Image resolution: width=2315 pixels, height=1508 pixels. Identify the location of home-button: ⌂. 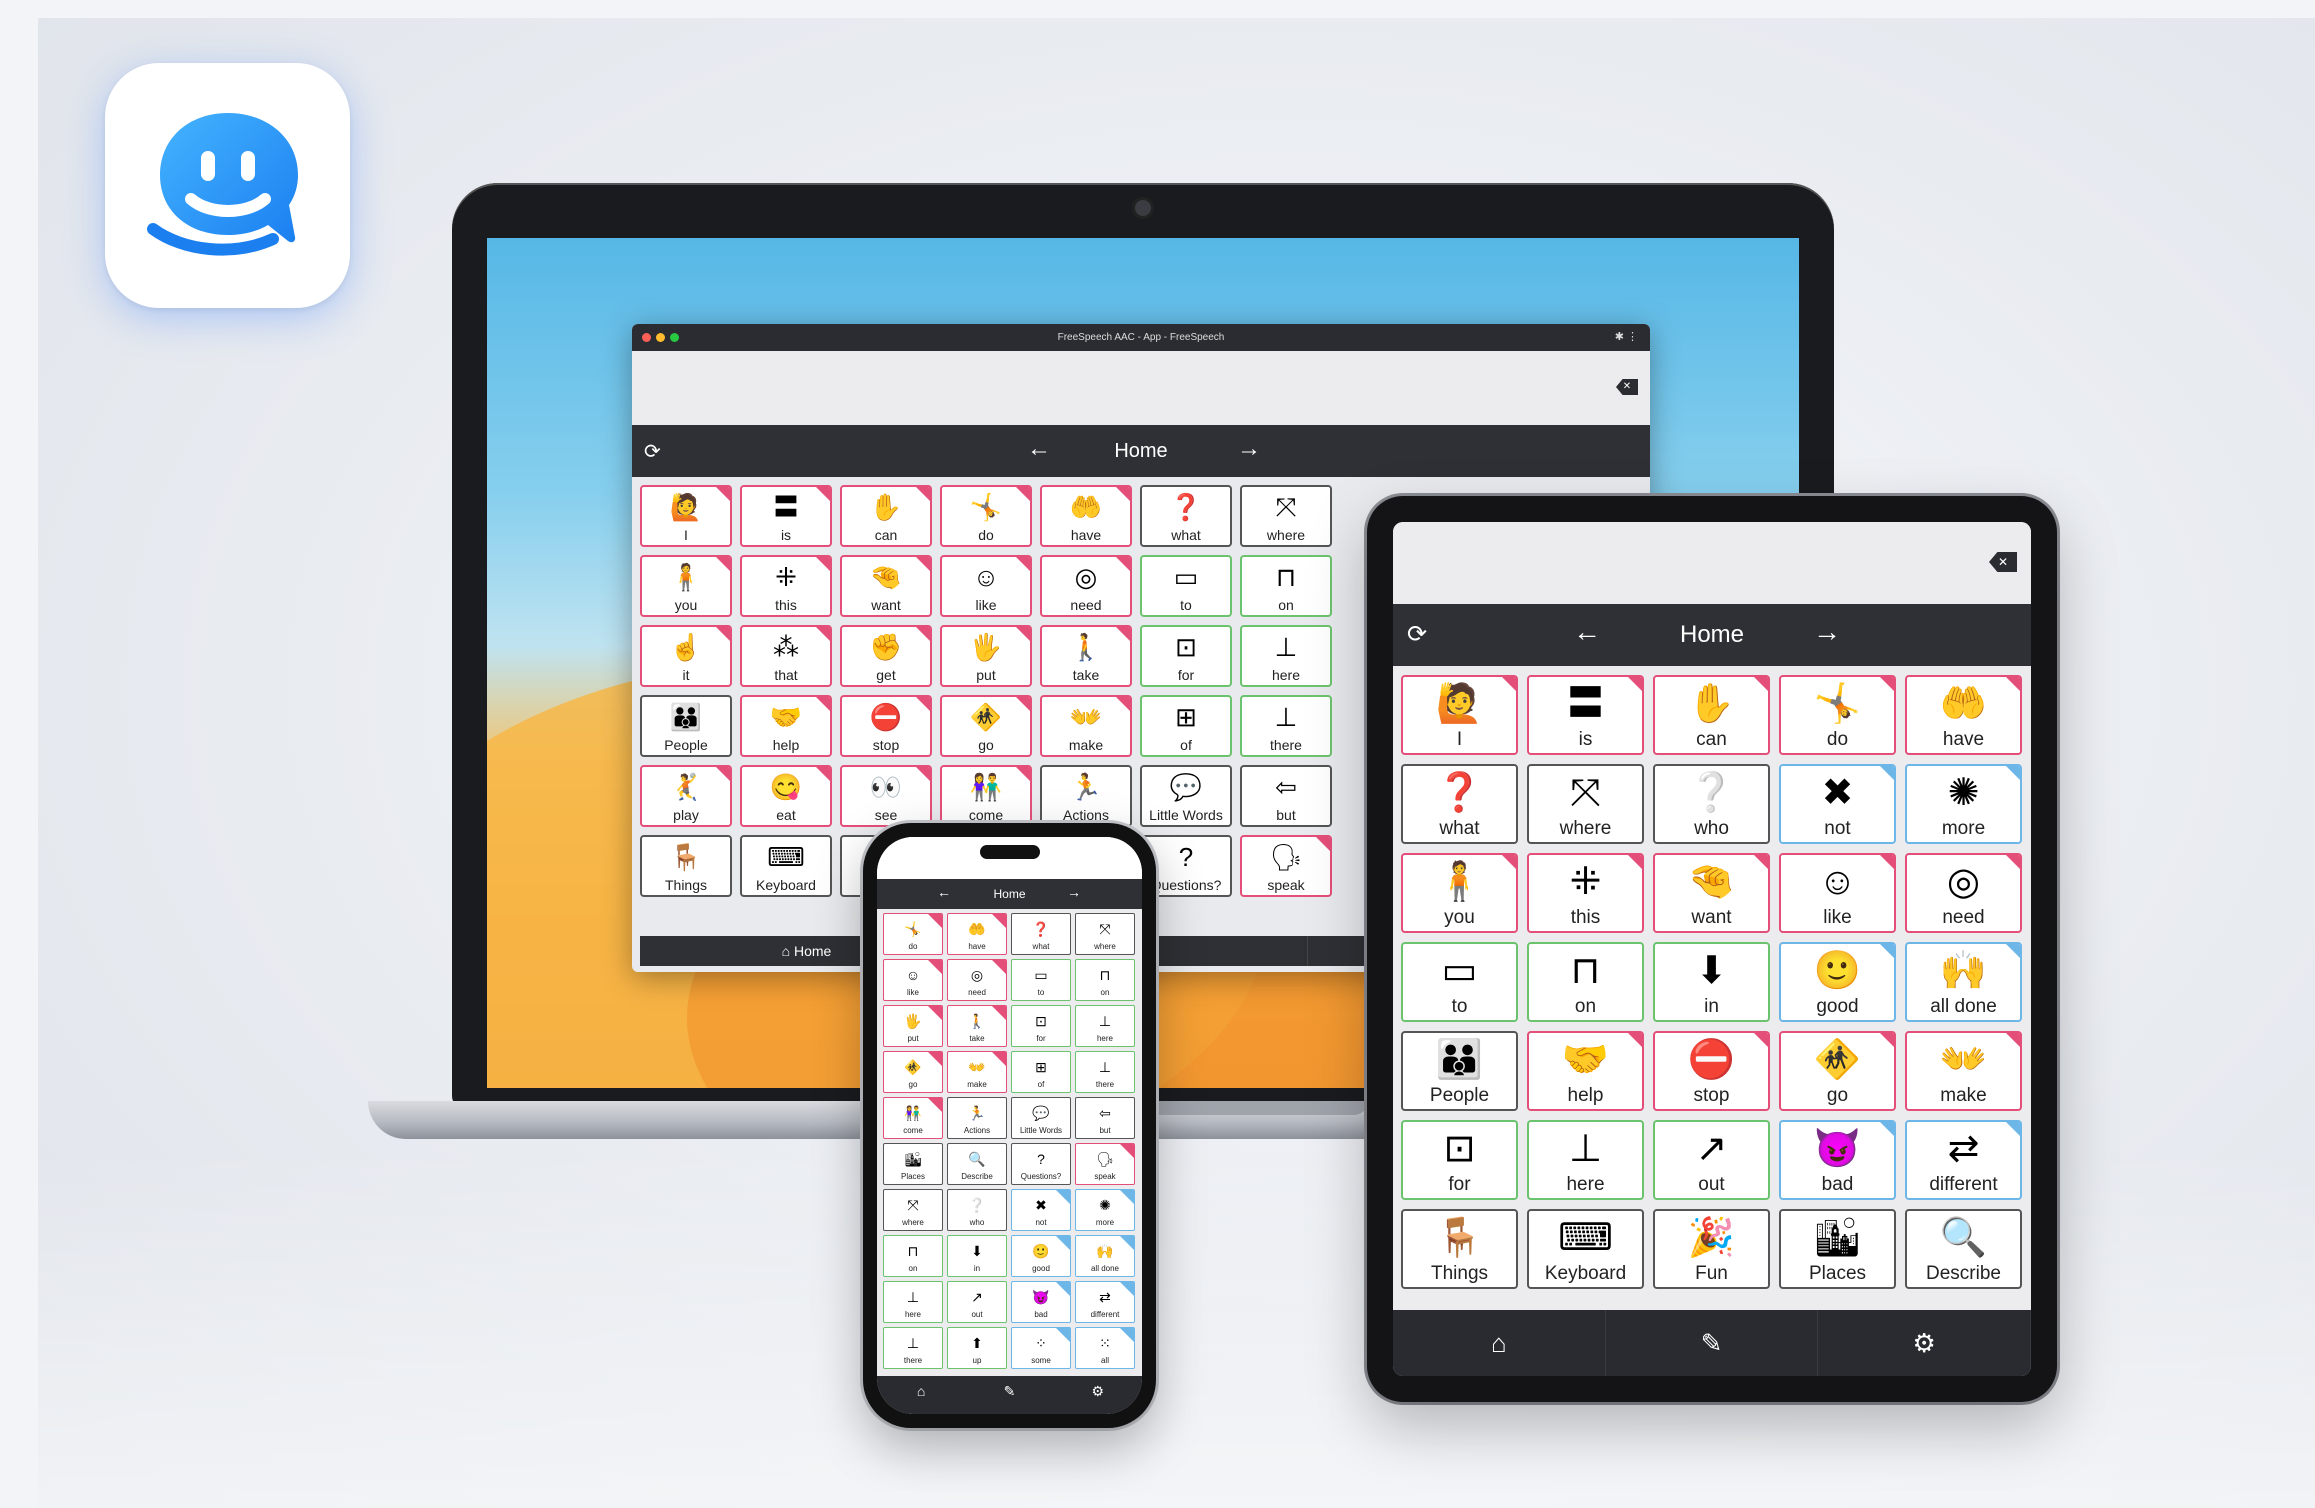
(921, 1391).